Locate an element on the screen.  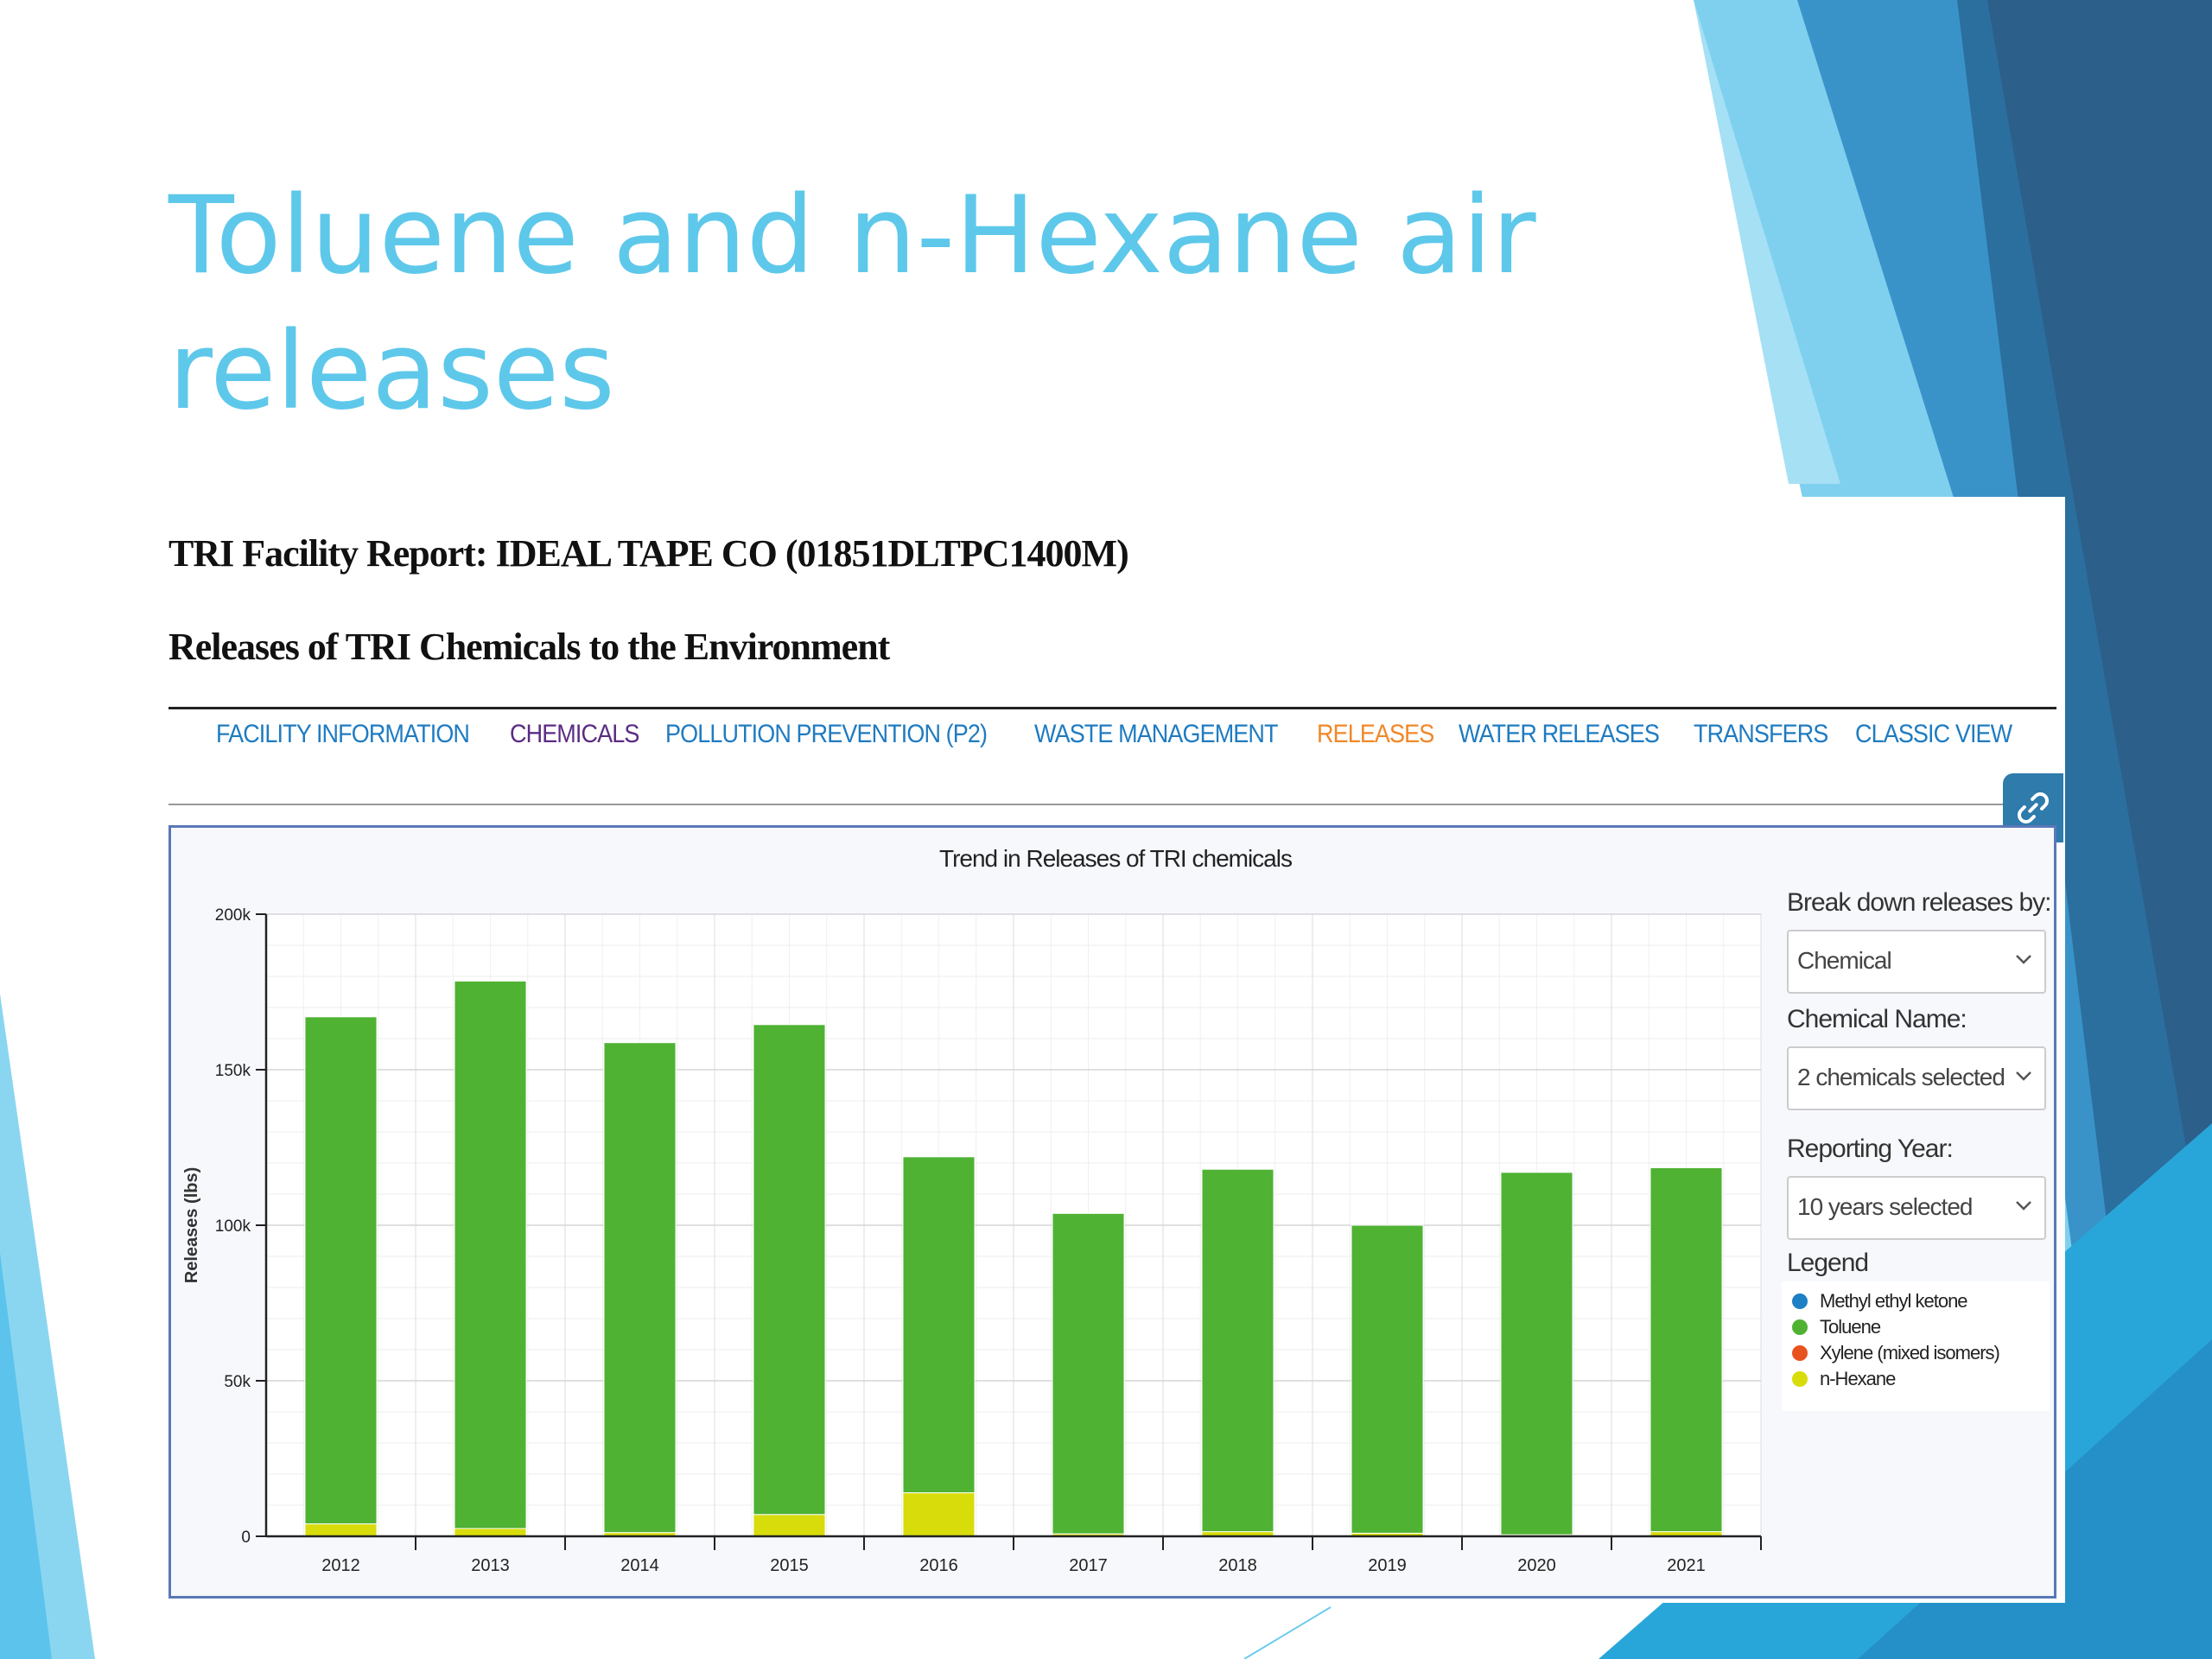
nav-transfers: TRANSFERS is located at coordinates (1761, 734).